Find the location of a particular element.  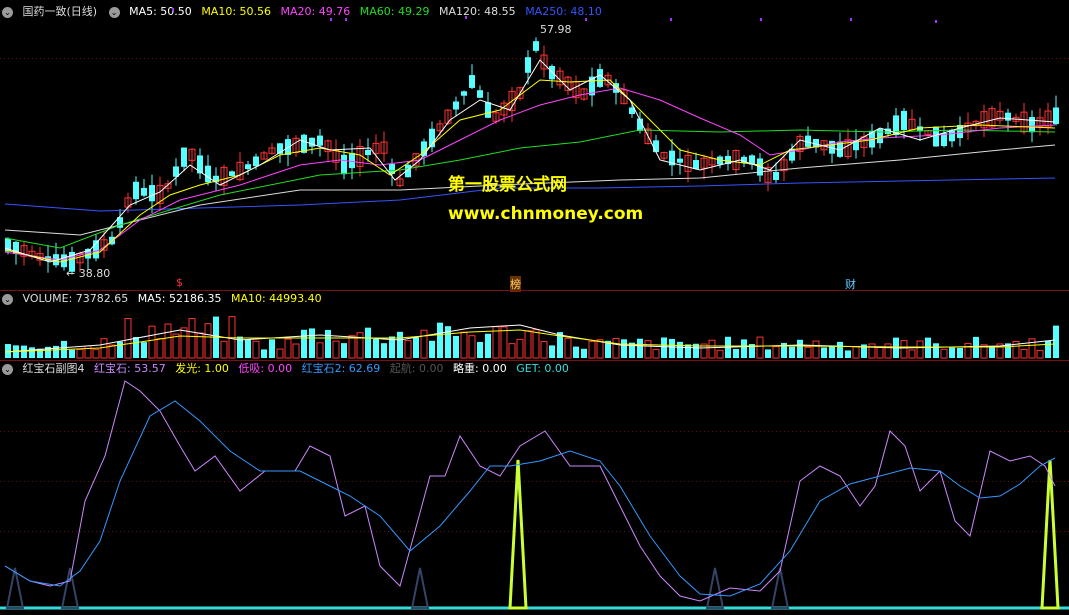

event-marker-dividend: $ is located at coordinates (179, 282).